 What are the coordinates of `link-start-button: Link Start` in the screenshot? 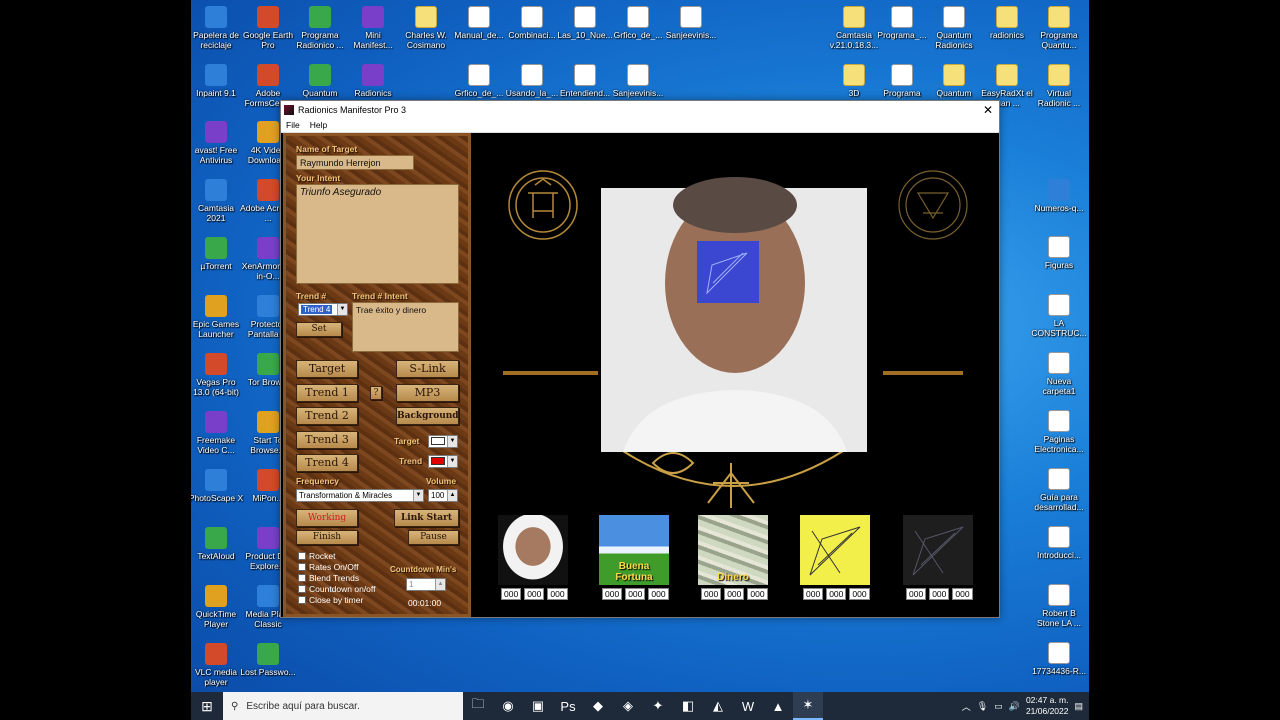 It's located at (426, 518).